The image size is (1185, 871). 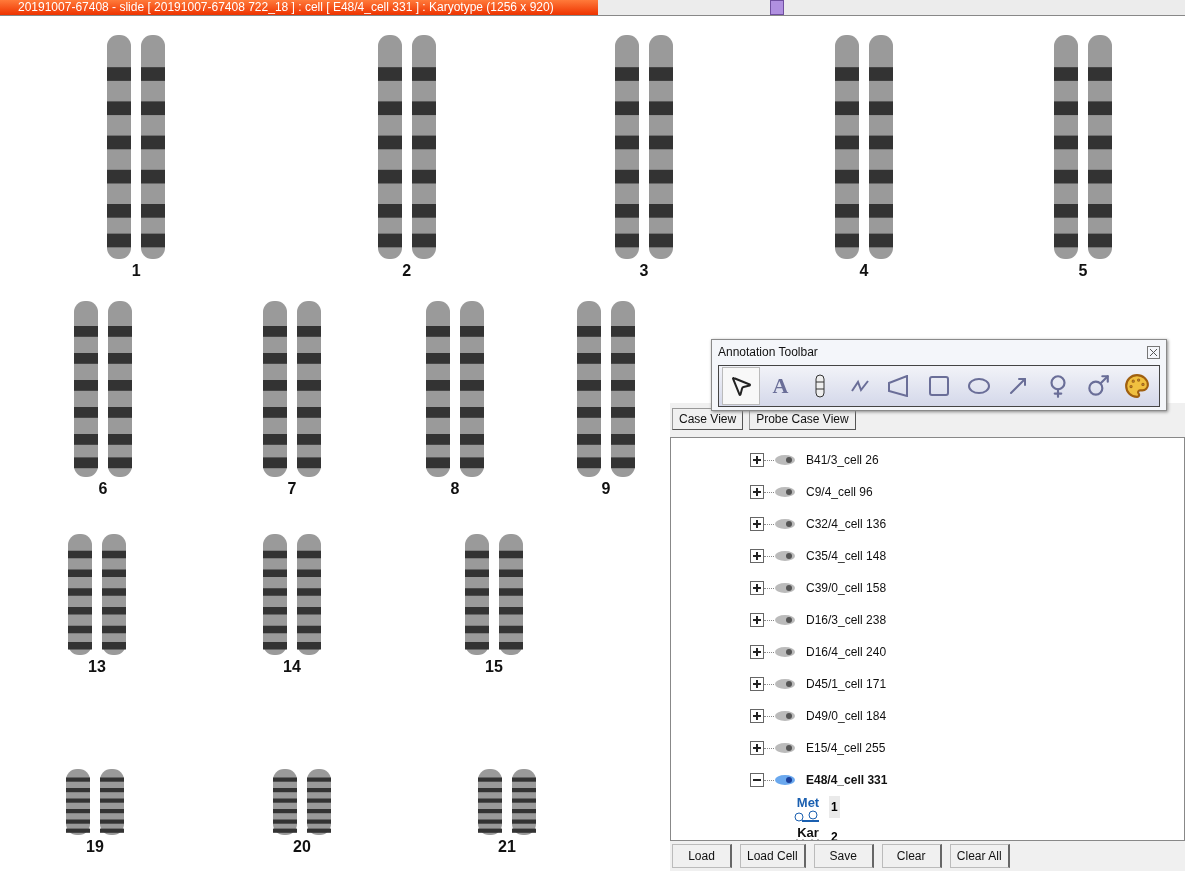 I want to click on chromosome-number: 14, so click(x=292, y=667).